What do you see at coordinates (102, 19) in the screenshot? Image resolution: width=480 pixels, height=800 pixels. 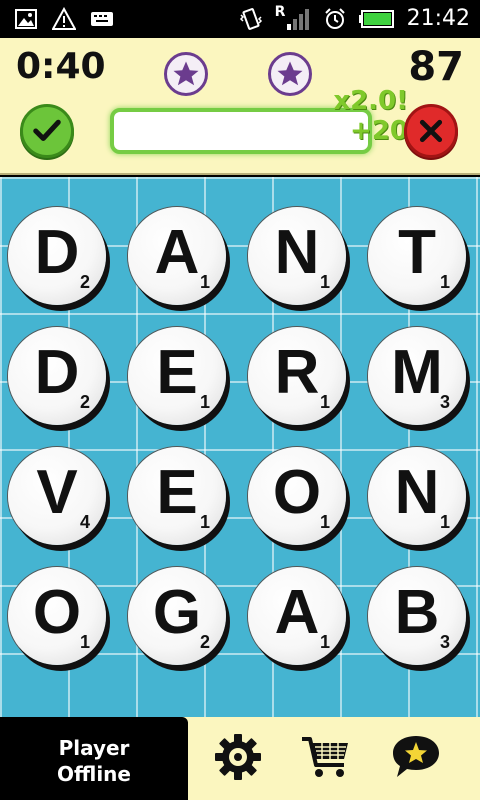 I see `keyboard-icon` at bounding box center [102, 19].